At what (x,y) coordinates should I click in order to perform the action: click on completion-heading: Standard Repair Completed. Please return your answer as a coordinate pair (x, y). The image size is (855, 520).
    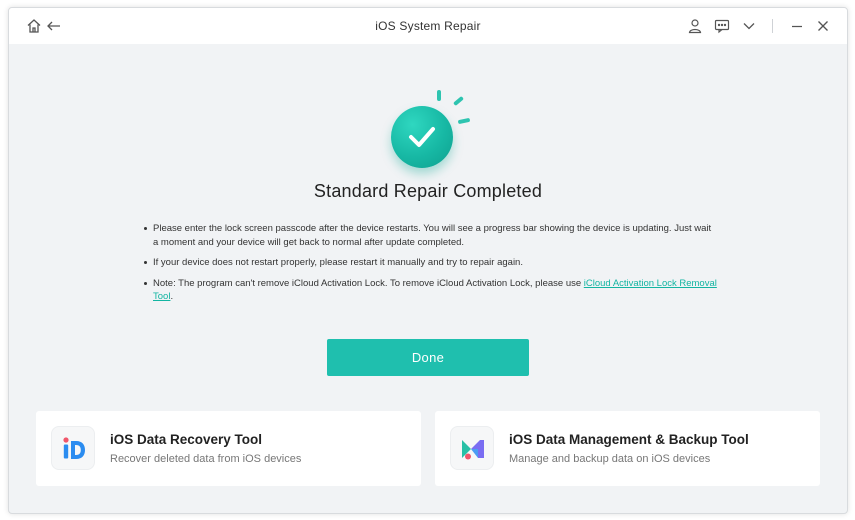
    Looking at the image, I should click on (428, 191).